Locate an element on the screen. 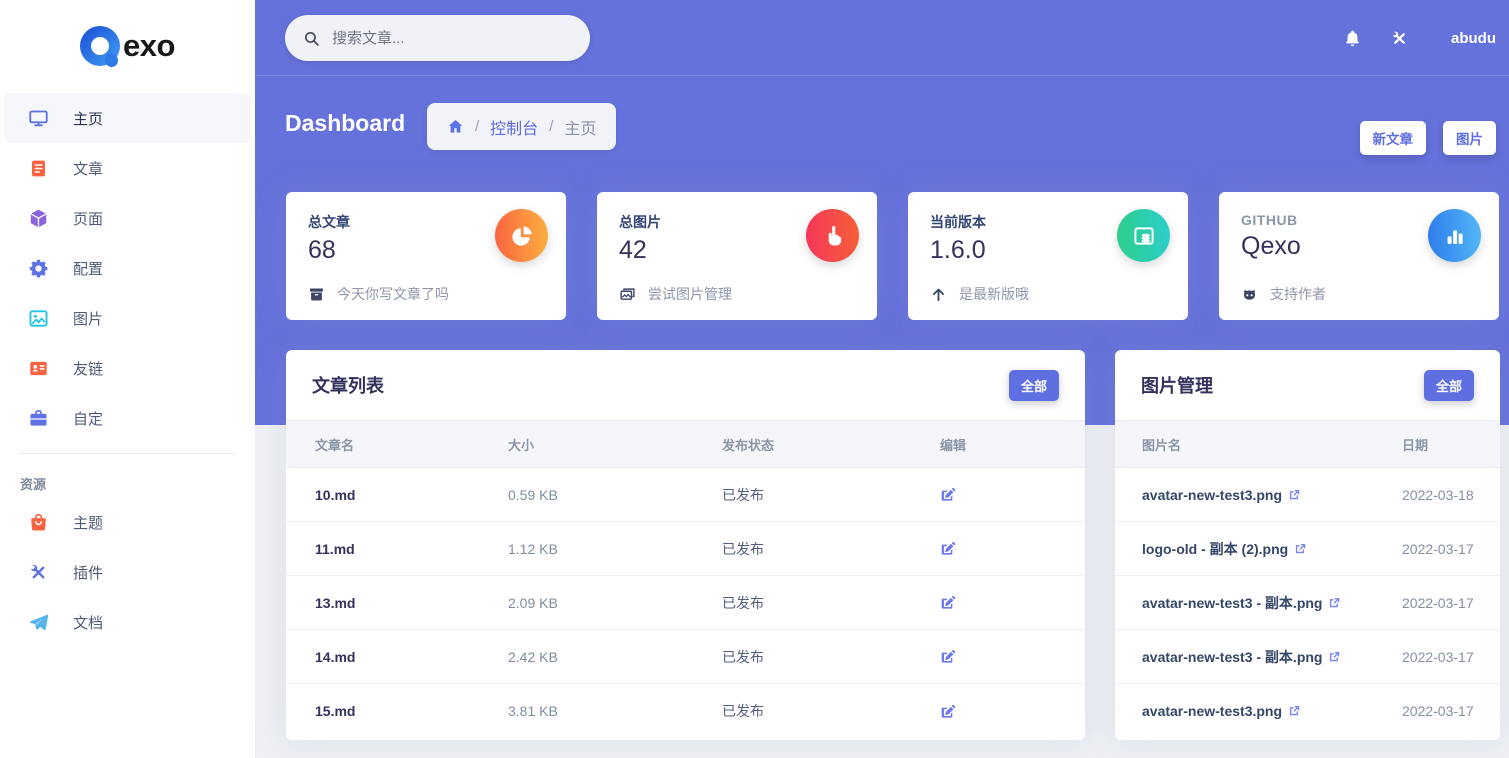 Image resolution: width=1509 pixels, height=758 pixels. search-bar is located at coordinates (437, 38).